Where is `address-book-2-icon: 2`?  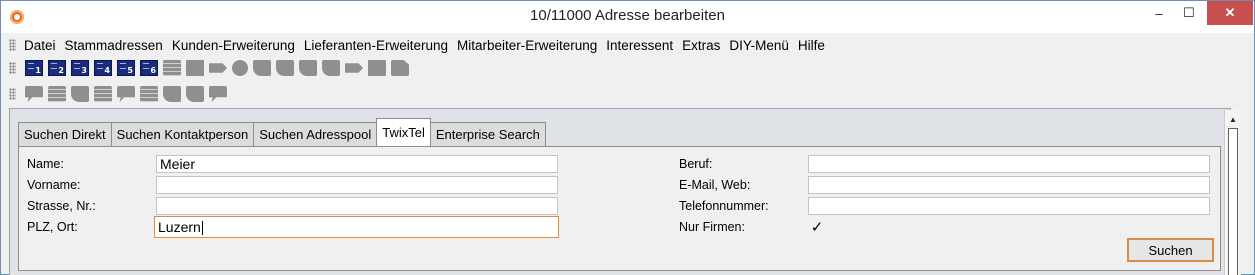
address-book-2-icon: 2 is located at coordinates (57, 68).